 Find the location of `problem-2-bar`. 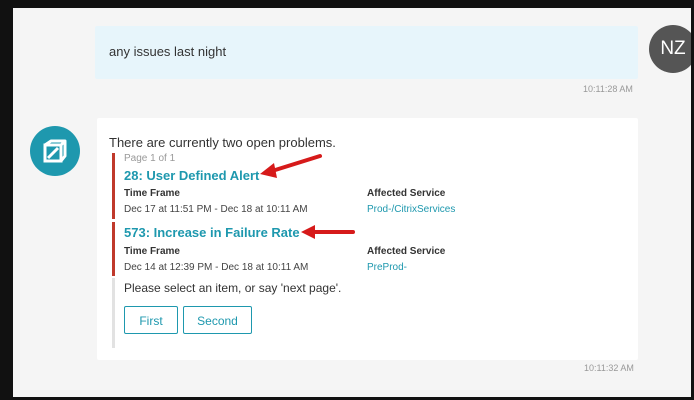

problem-2-bar is located at coordinates (113, 249).